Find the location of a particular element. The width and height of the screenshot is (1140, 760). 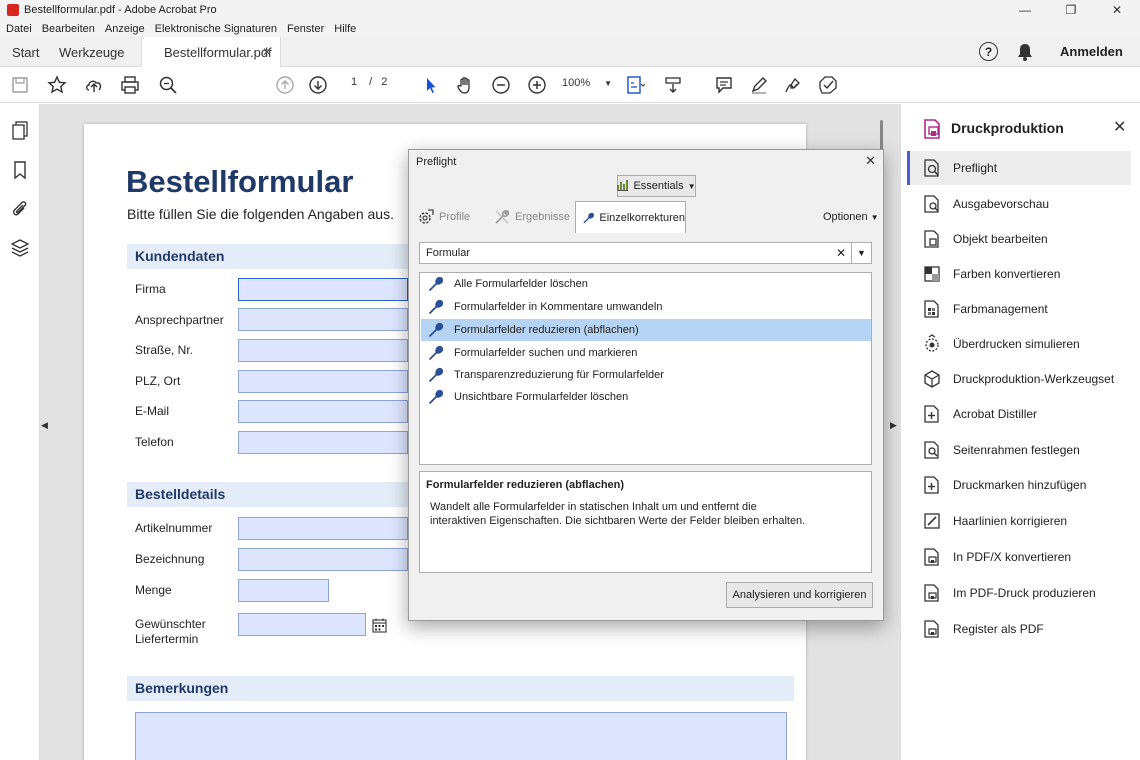

bar-chart-icon is located at coordinates (623, 185).